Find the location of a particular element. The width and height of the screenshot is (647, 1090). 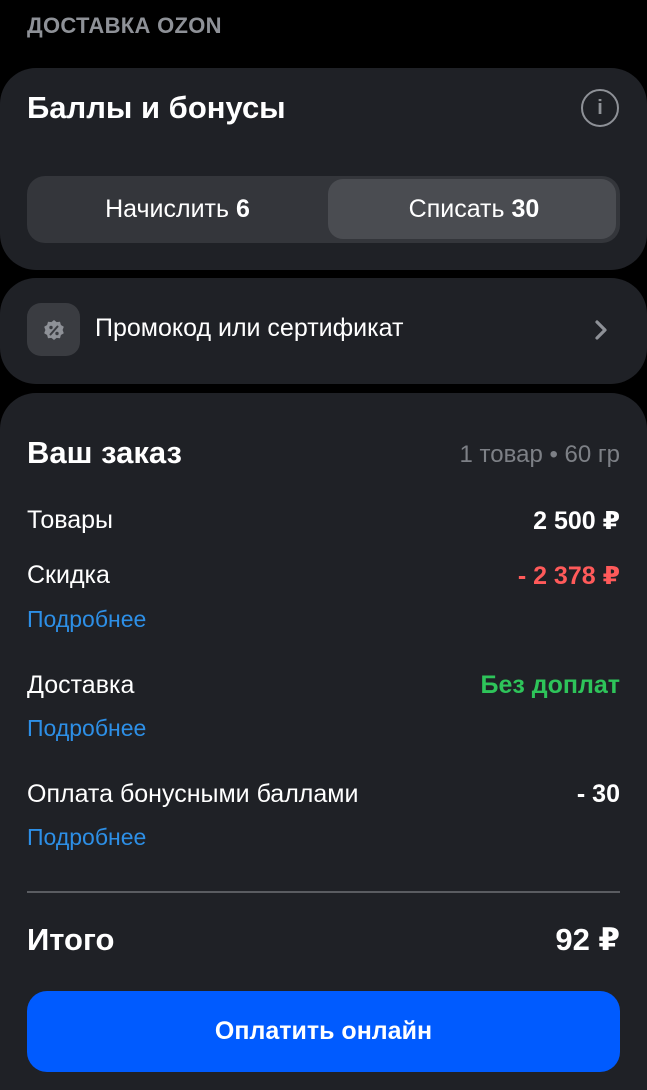

segment-spend: Списать 30 is located at coordinates (474, 209).